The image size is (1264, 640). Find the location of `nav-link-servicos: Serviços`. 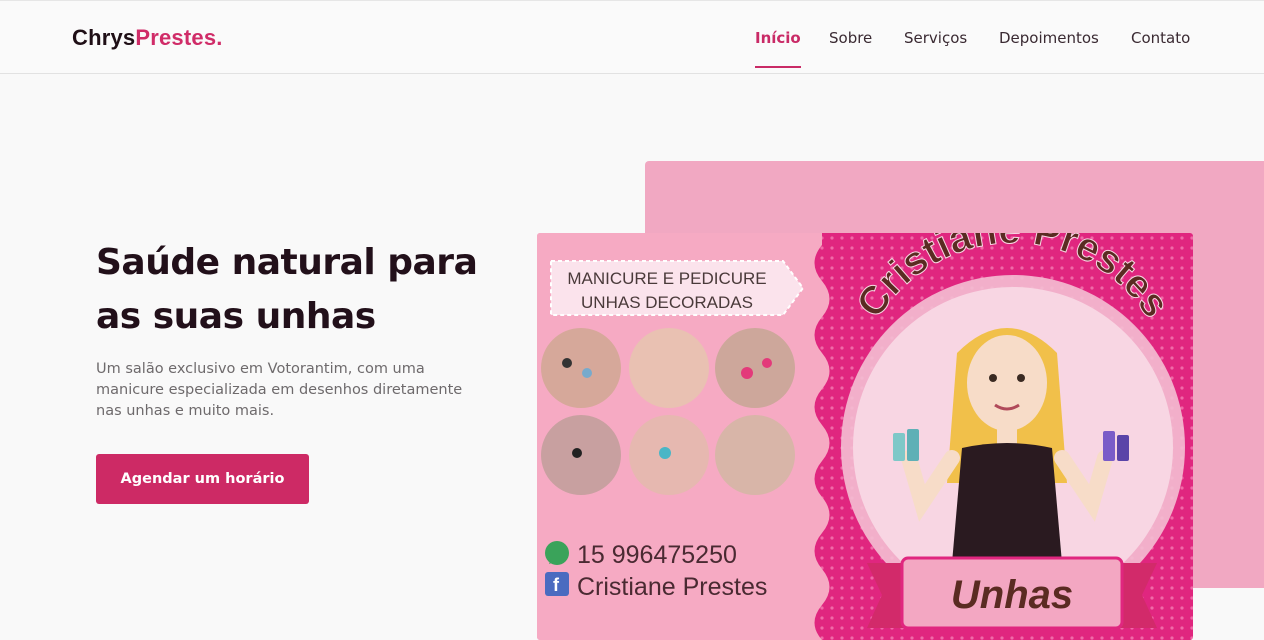

nav-link-servicos: Serviços is located at coordinates (935, 38).